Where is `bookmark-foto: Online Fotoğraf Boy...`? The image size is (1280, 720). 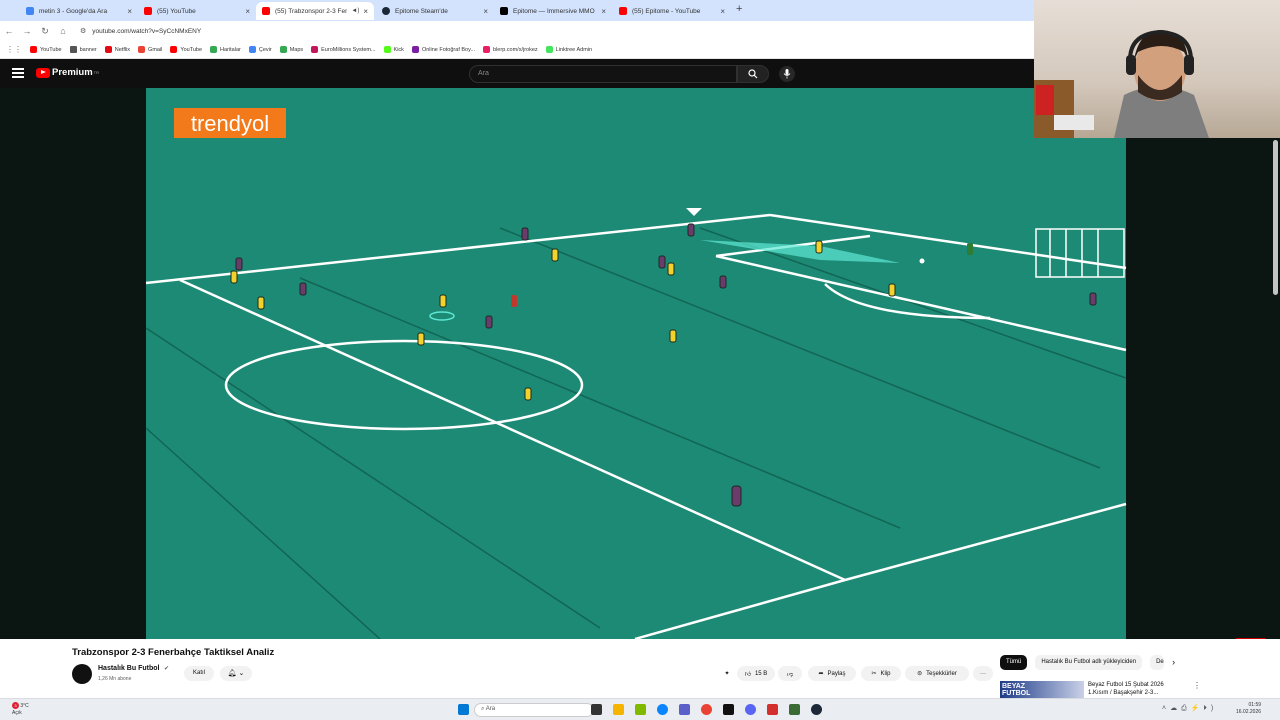 bookmark-foto: Online Fotoğraf Boy... is located at coordinates (443, 49).